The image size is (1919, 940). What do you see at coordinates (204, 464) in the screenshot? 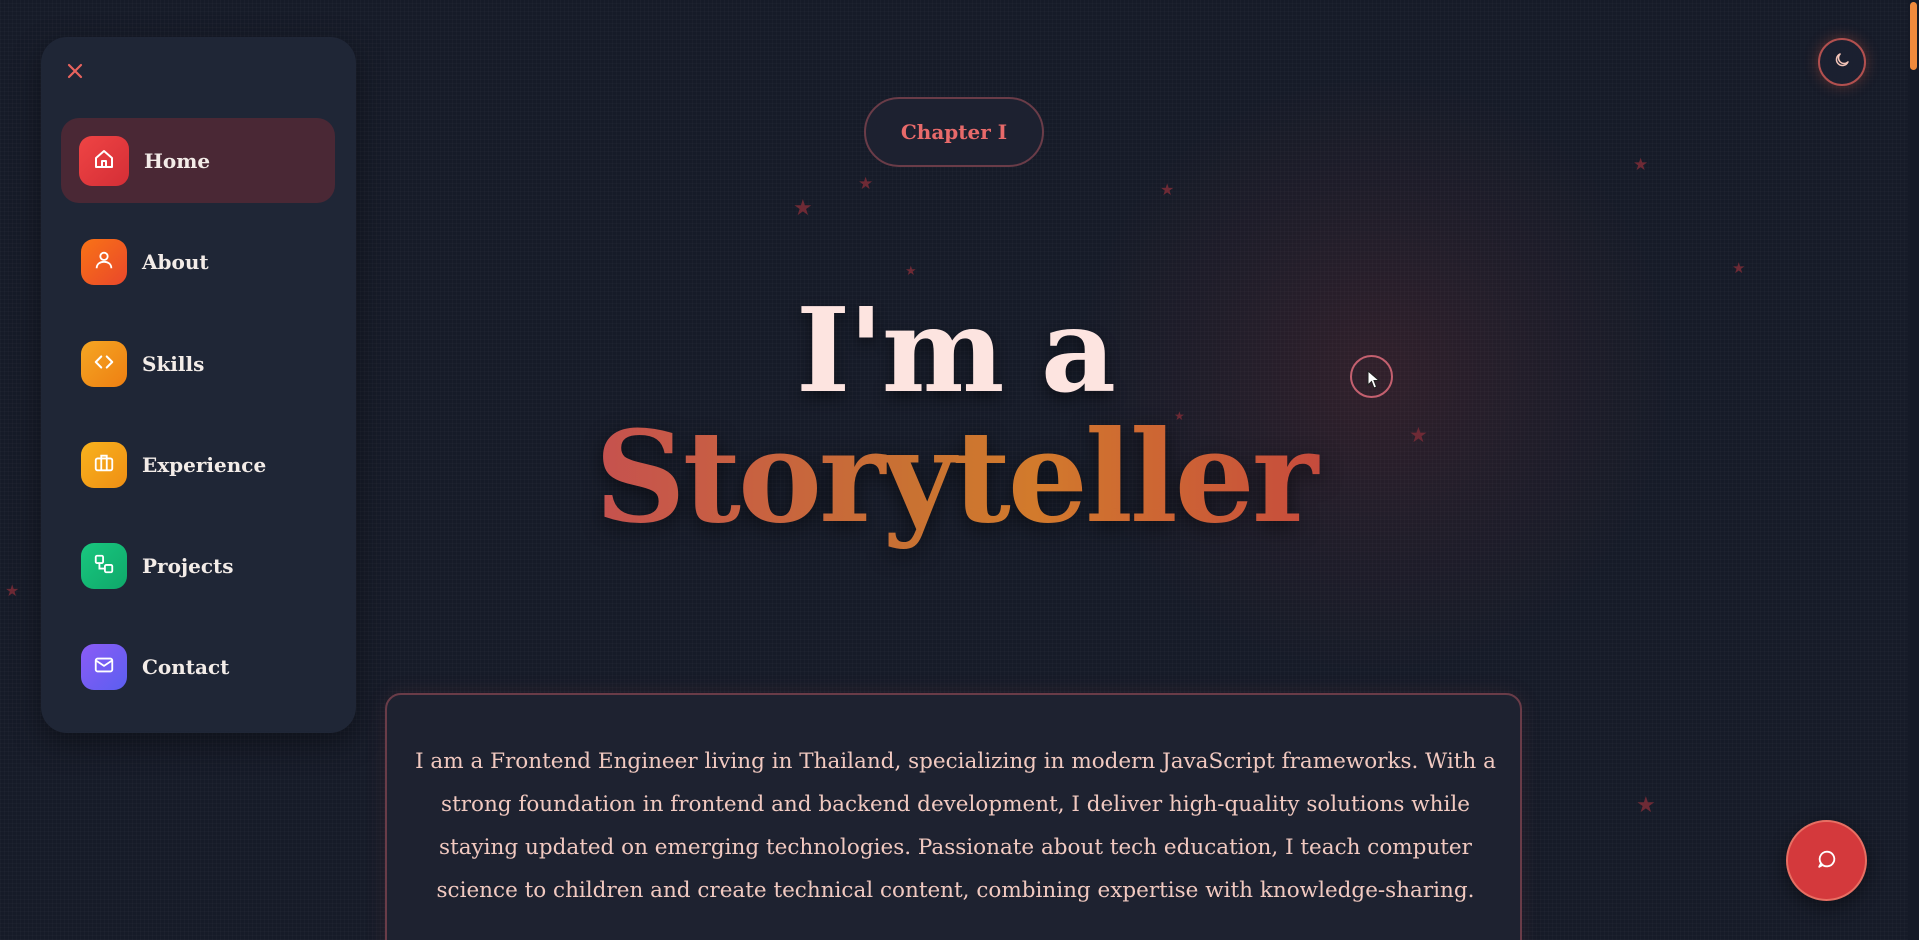
I see `nav-label-experience: Experience` at bounding box center [204, 464].